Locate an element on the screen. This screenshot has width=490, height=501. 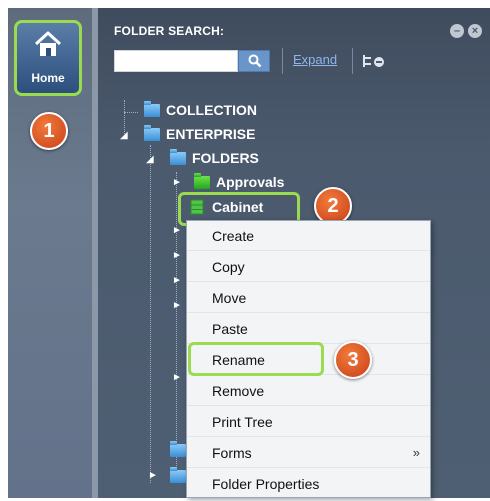
cabinet-icon is located at coordinates (197, 207).